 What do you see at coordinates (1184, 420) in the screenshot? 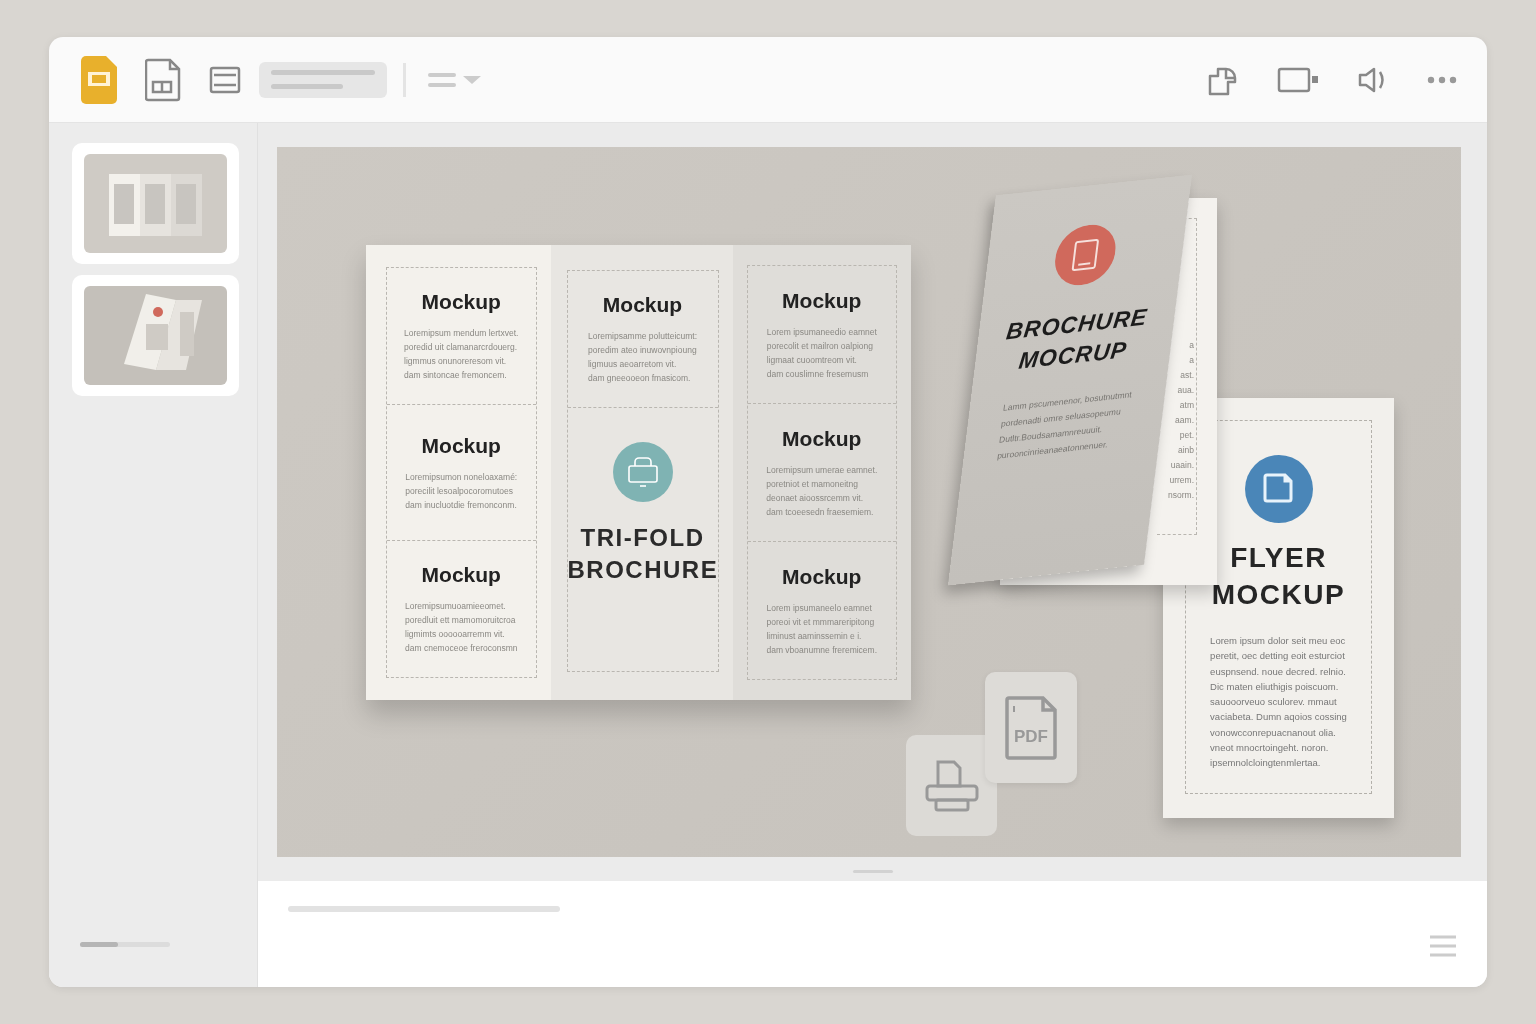
I see `text-fragment: aam.` at bounding box center [1184, 420].